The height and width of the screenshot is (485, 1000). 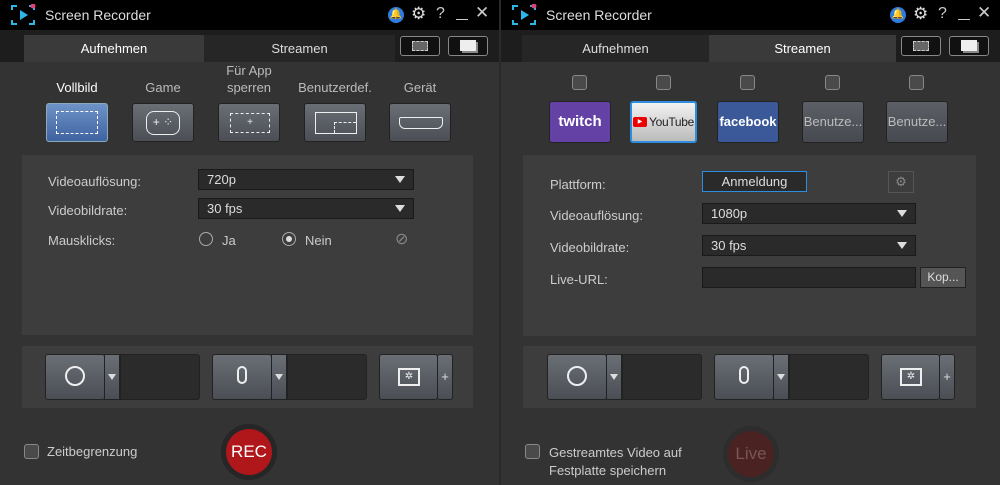 I want to click on microphone-field, so click(x=327, y=377).